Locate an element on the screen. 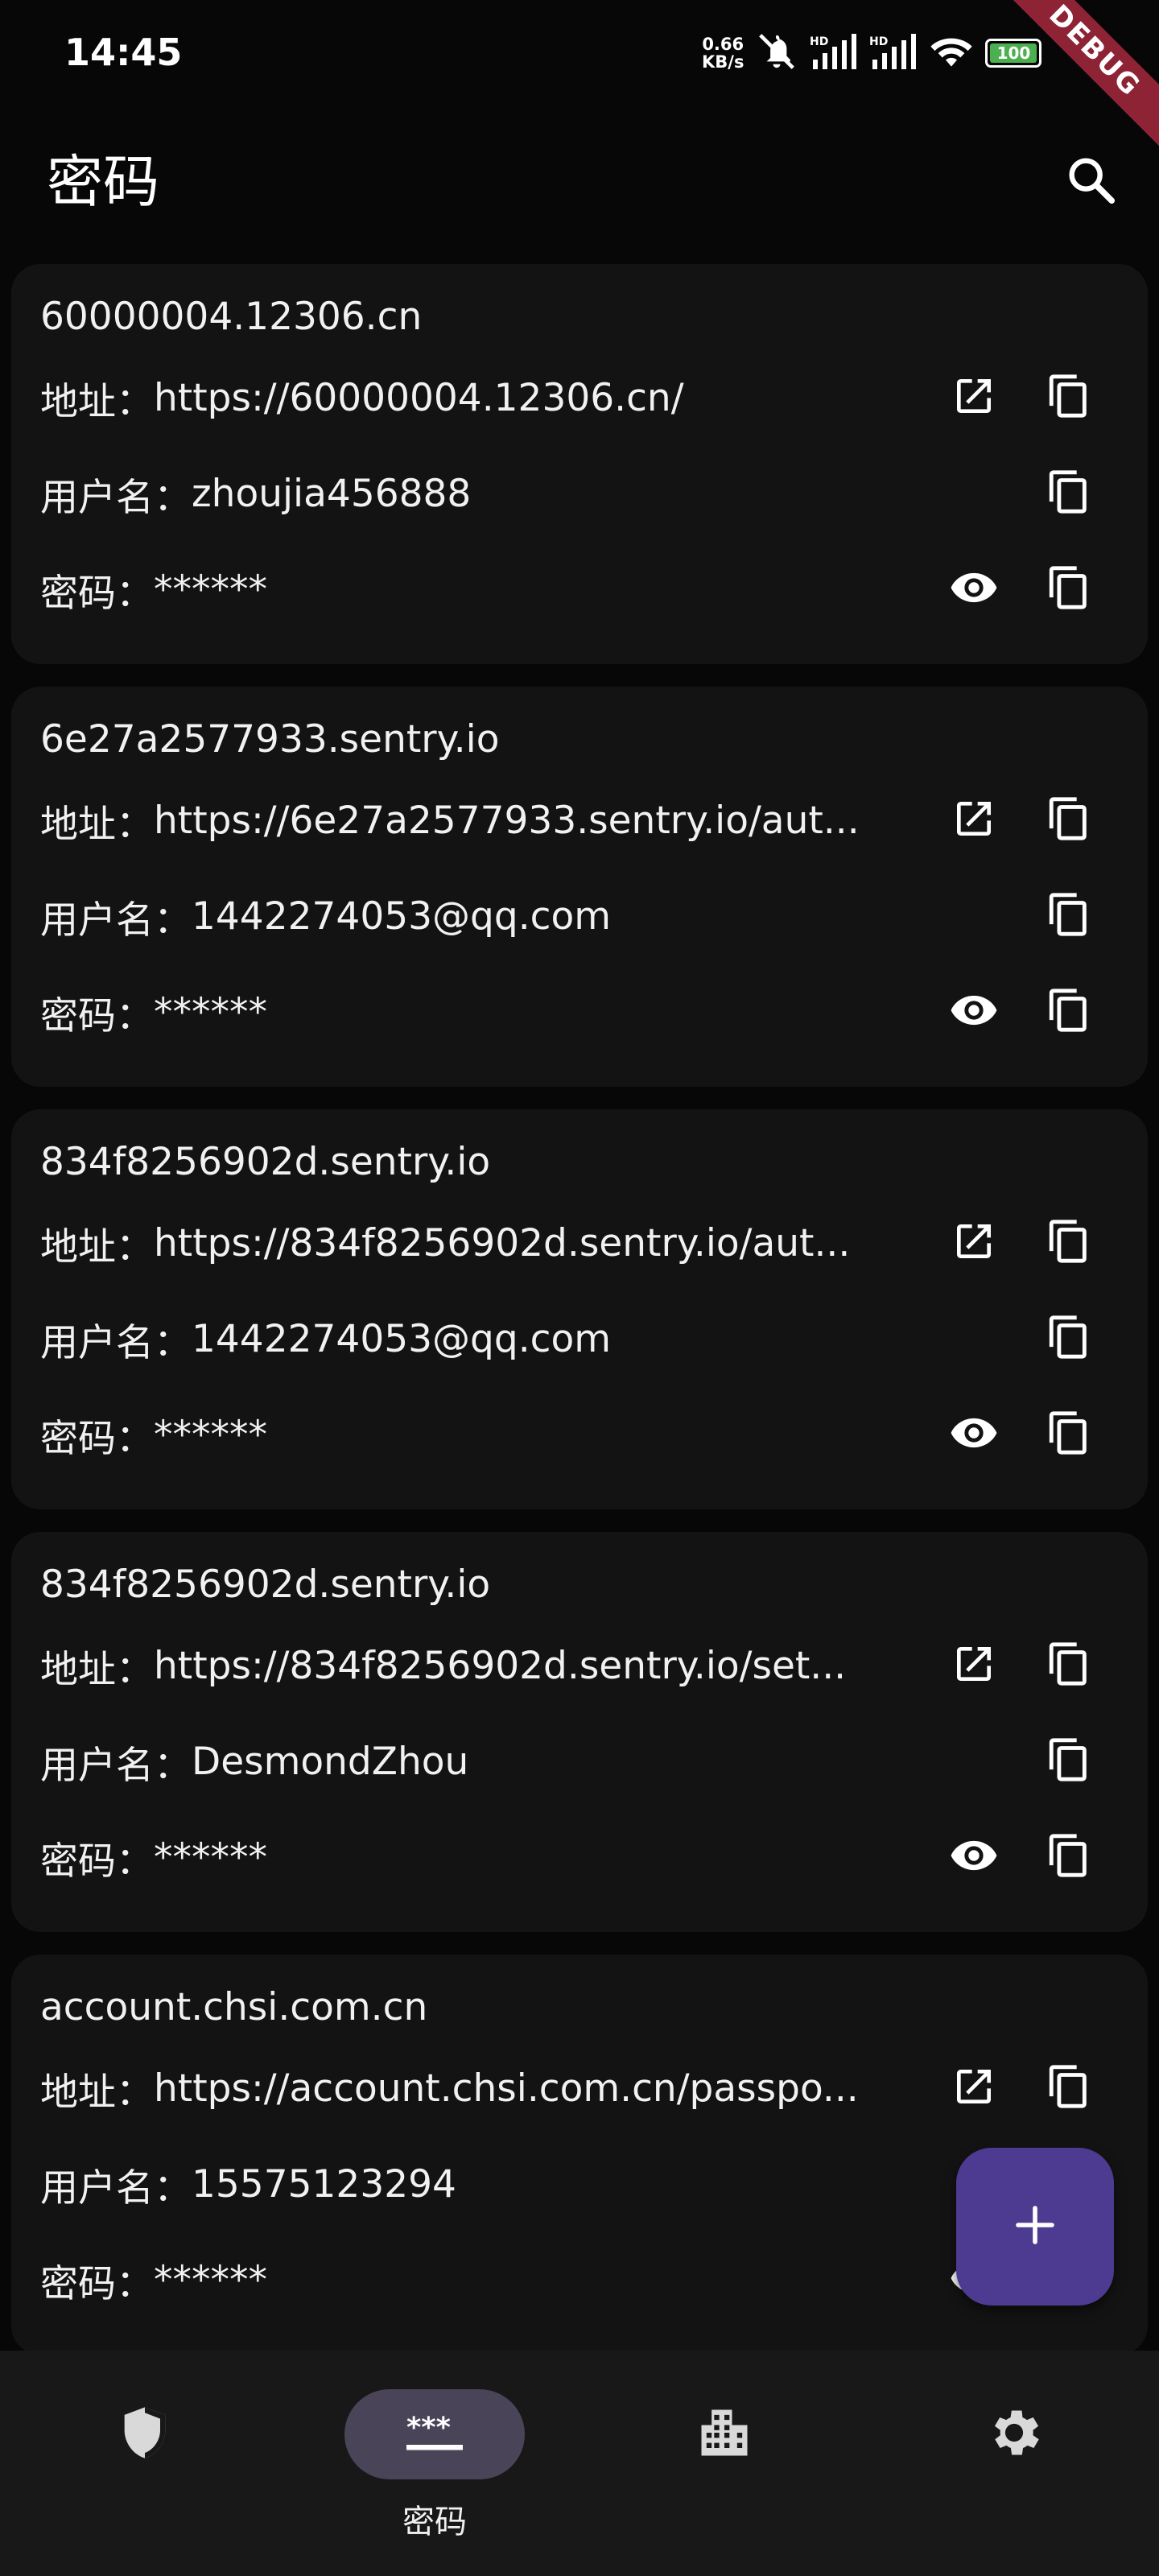  shield-icon is located at coordinates (144, 2434).